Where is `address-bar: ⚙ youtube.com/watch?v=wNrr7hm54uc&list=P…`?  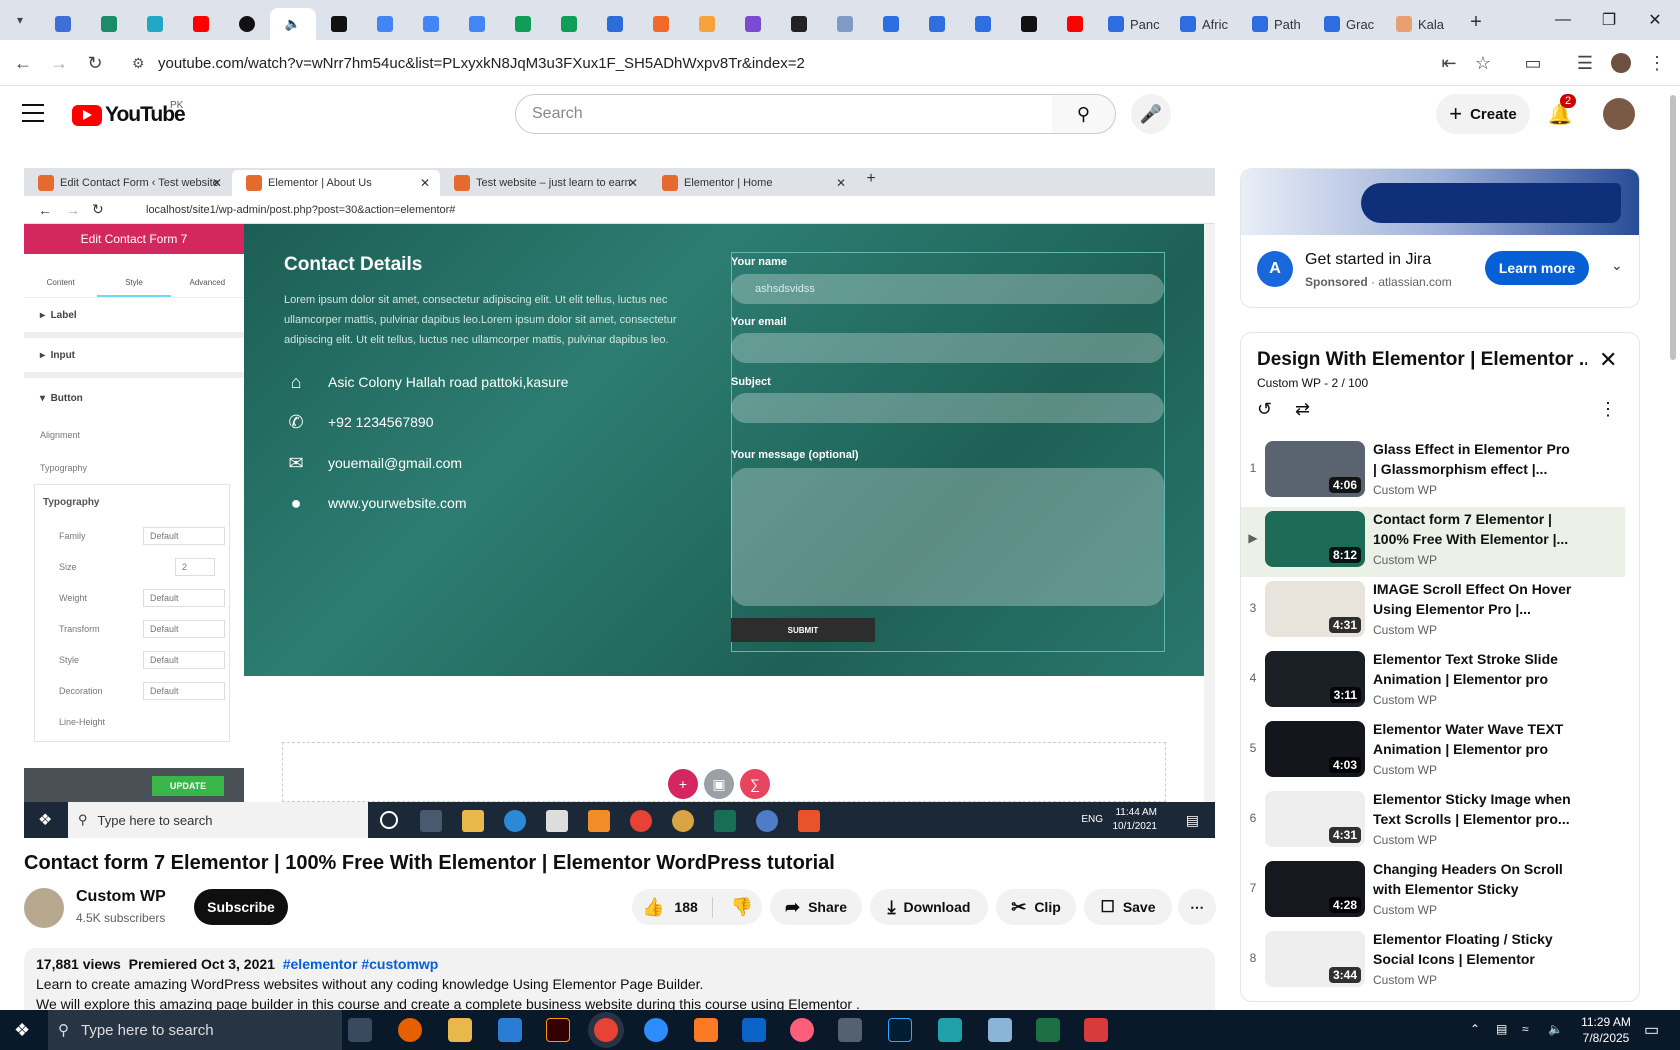
address-bar: ⚙ youtube.com/watch?v=wNrr7hm54uc&list=P… is located at coordinates (788, 63).